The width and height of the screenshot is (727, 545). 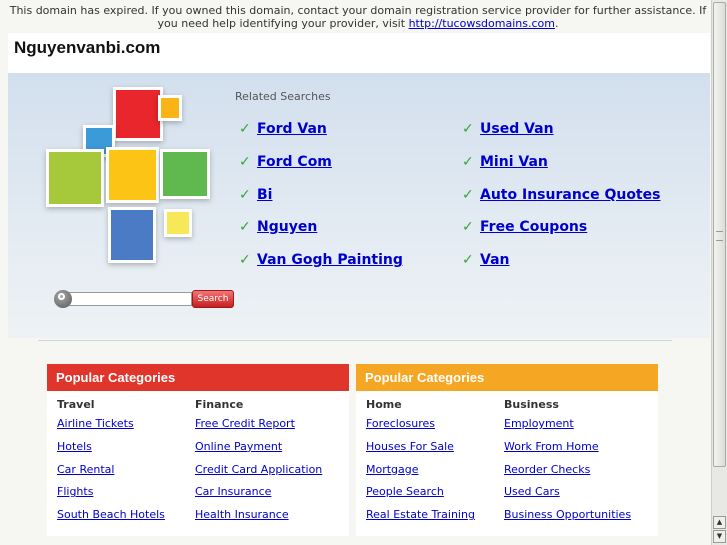 What do you see at coordinates (719, 536) in the screenshot?
I see `scroll-down-icon: ▼` at bounding box center [719, 536].